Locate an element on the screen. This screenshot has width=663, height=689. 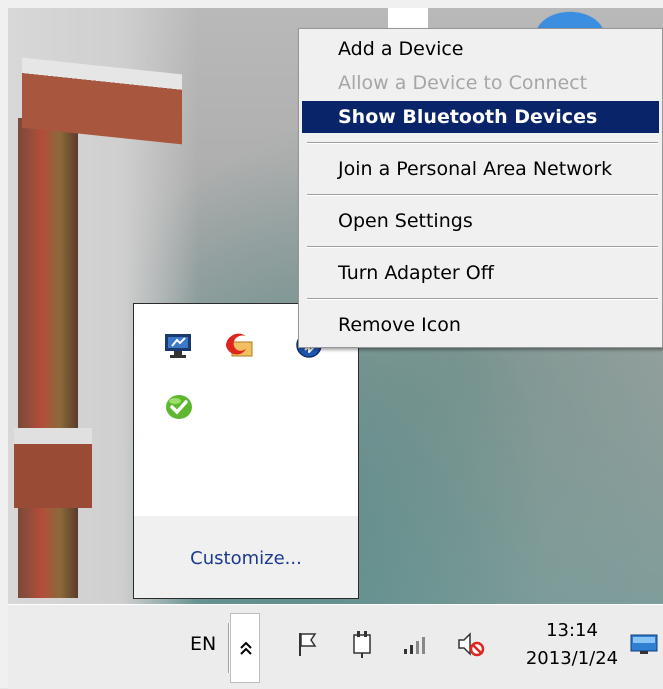
language-indicator: EN is located at coordinates (203, 644).